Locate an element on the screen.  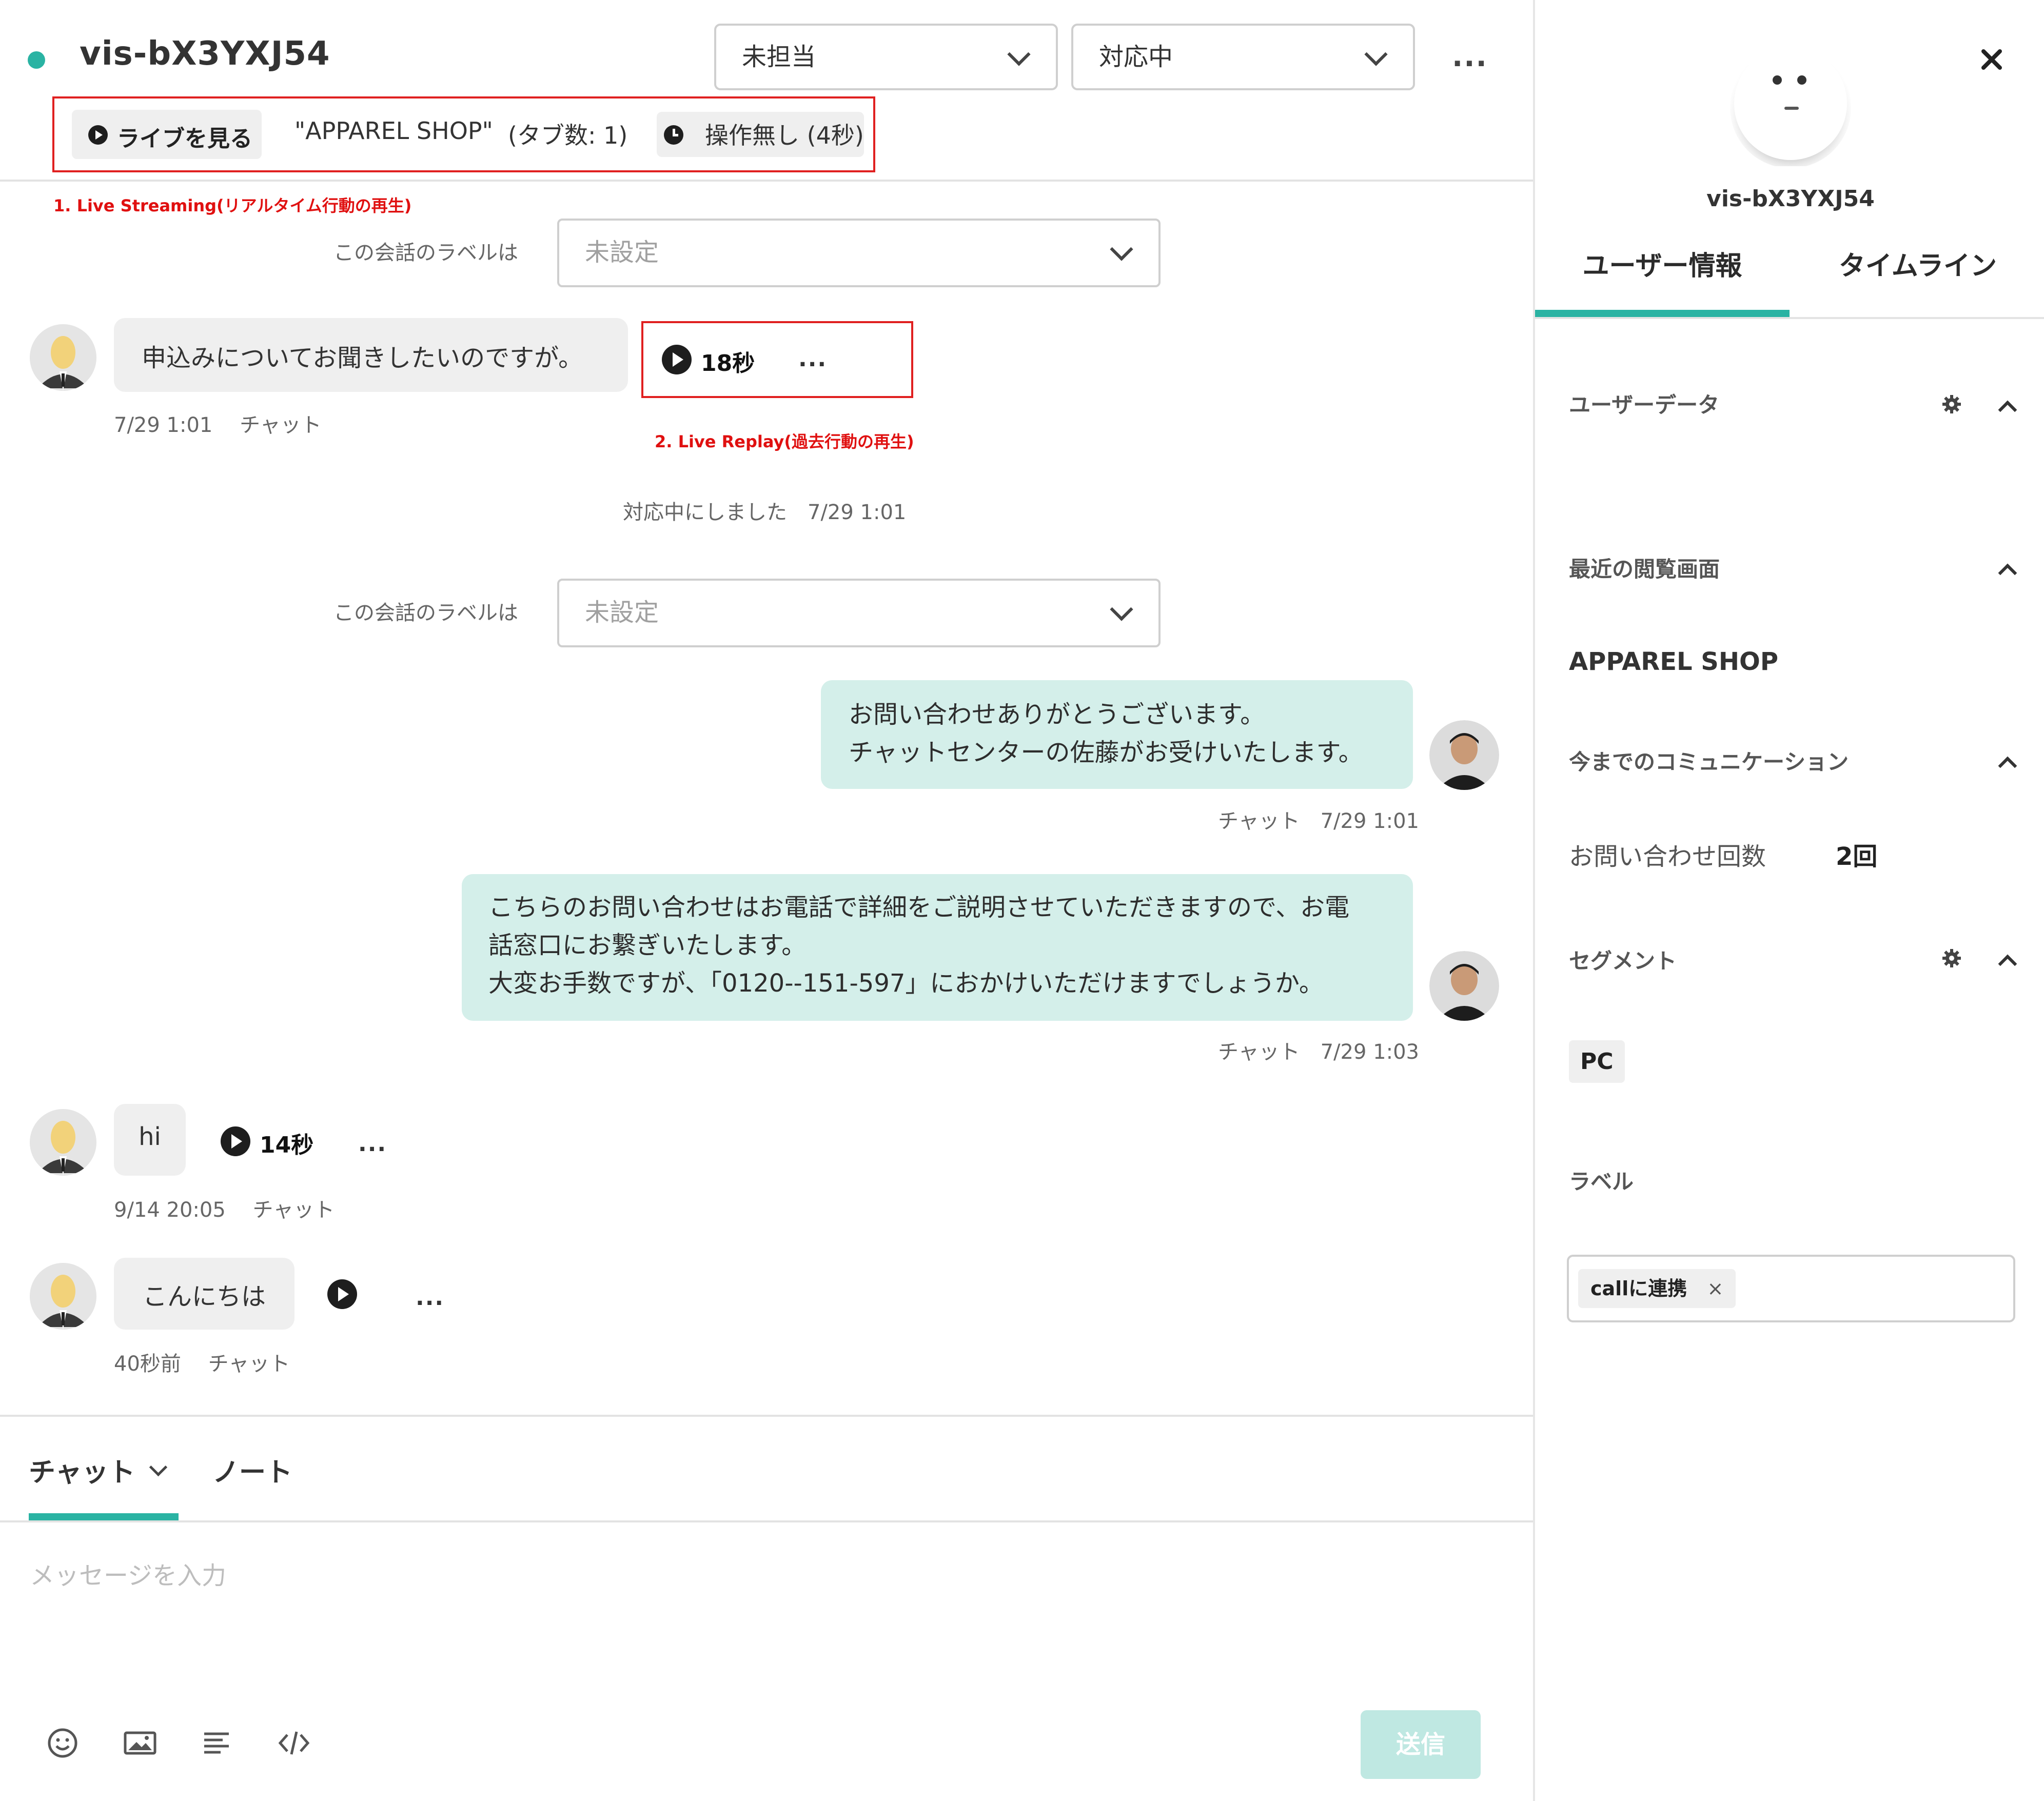
message-bubble-incoming: こんにちは is located at coordinates (204, 1294).